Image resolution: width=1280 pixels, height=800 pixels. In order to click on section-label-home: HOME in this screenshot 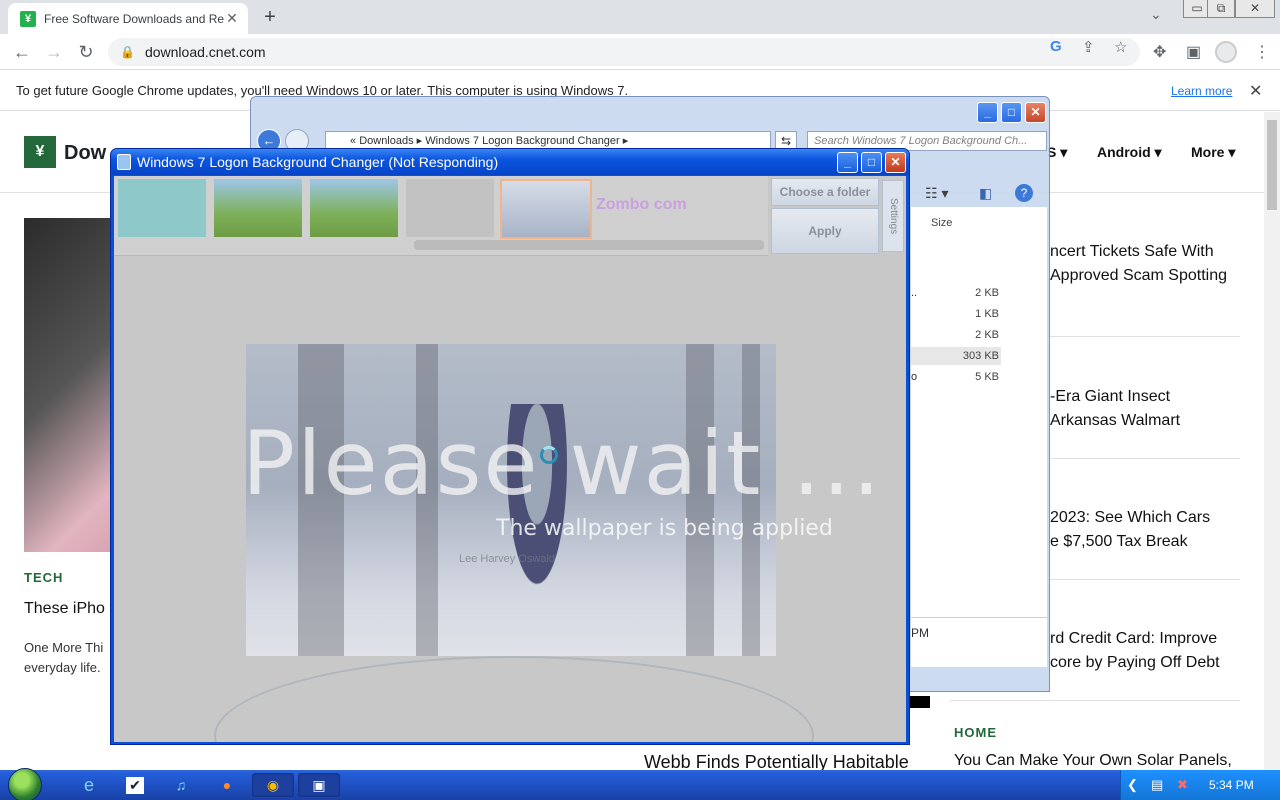, I will do `click(975, 732)`.